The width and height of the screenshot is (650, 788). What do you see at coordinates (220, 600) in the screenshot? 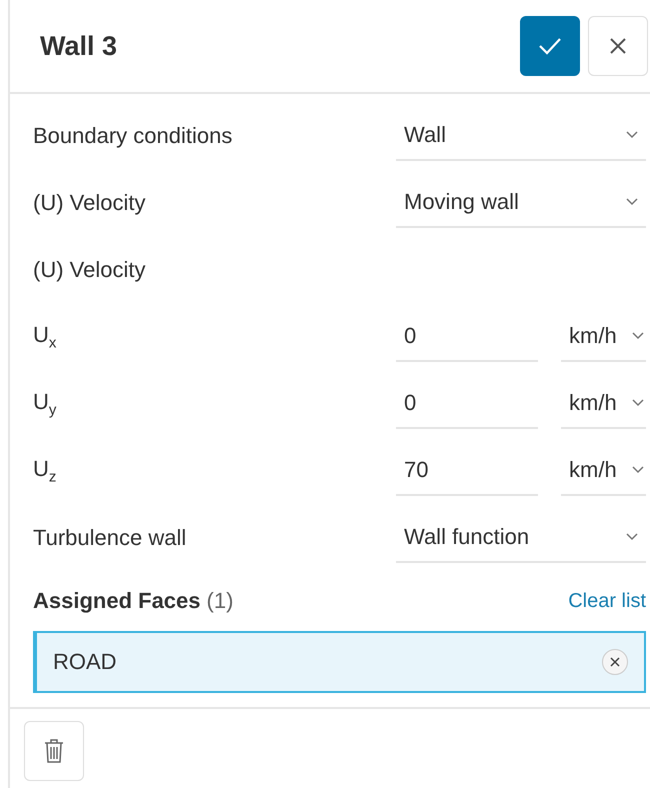
I see `face-count: (1)` at bounding box center [220, 600].